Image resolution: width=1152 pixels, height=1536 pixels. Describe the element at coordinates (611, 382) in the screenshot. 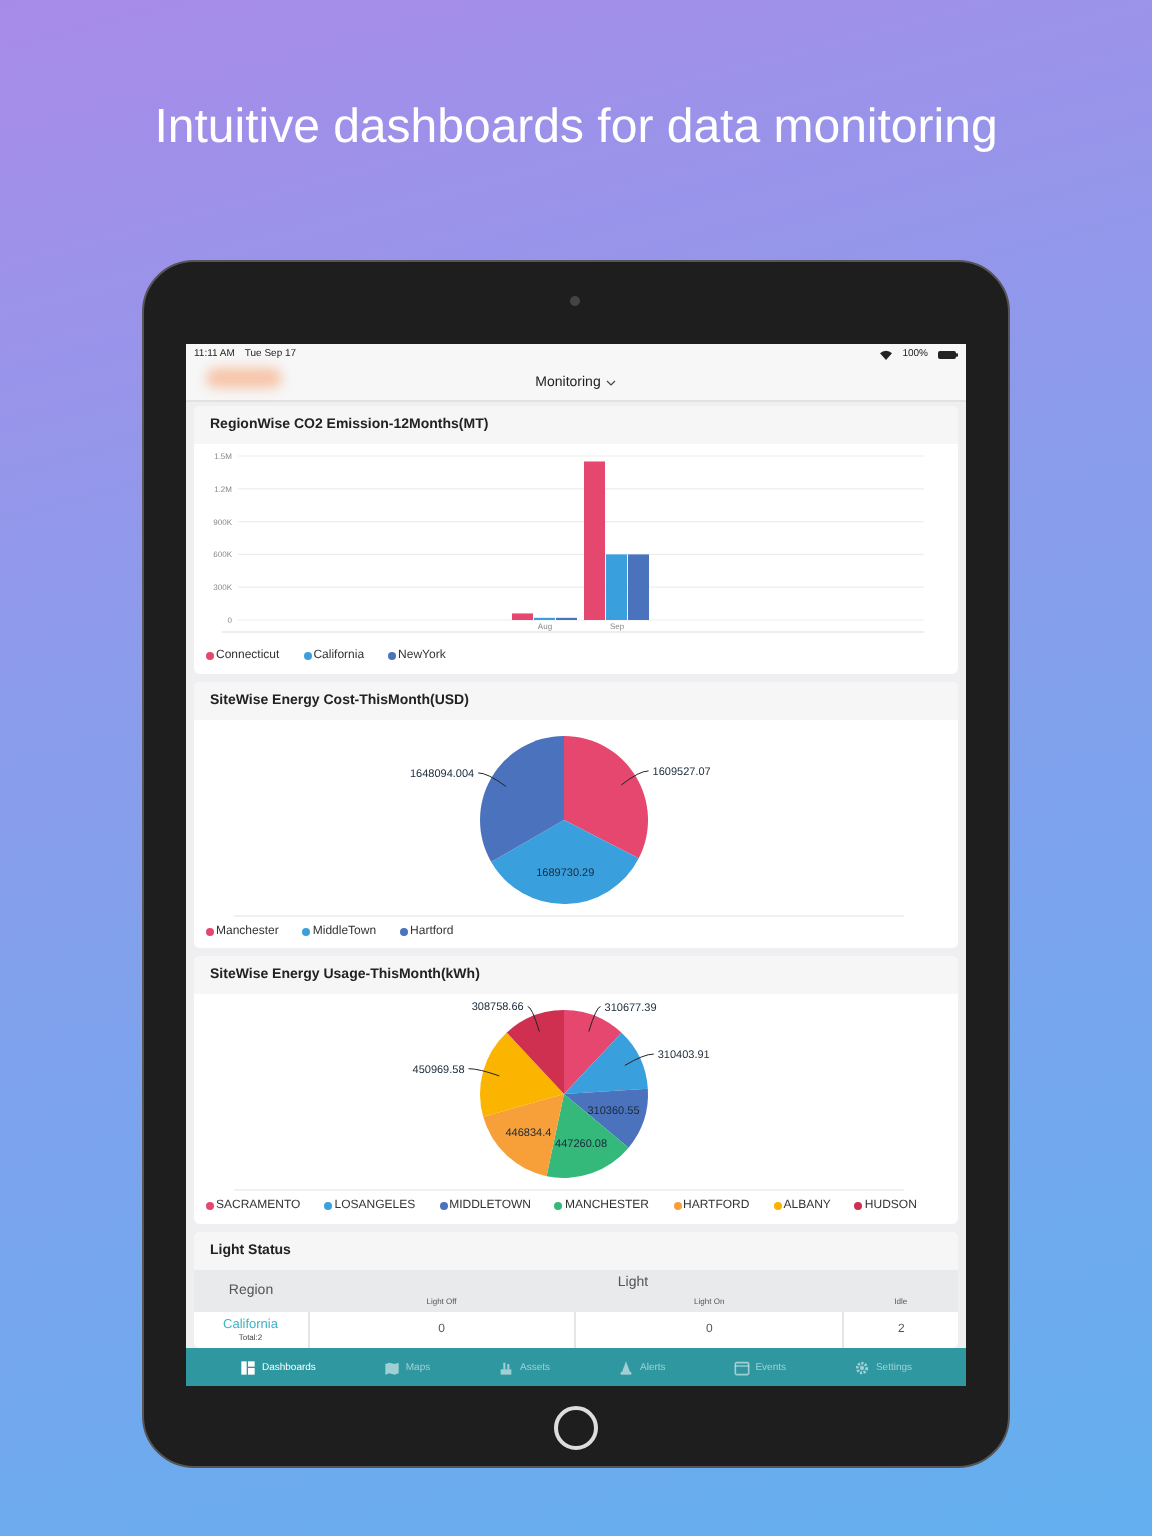

I see `chevron-down-icon` at that location.